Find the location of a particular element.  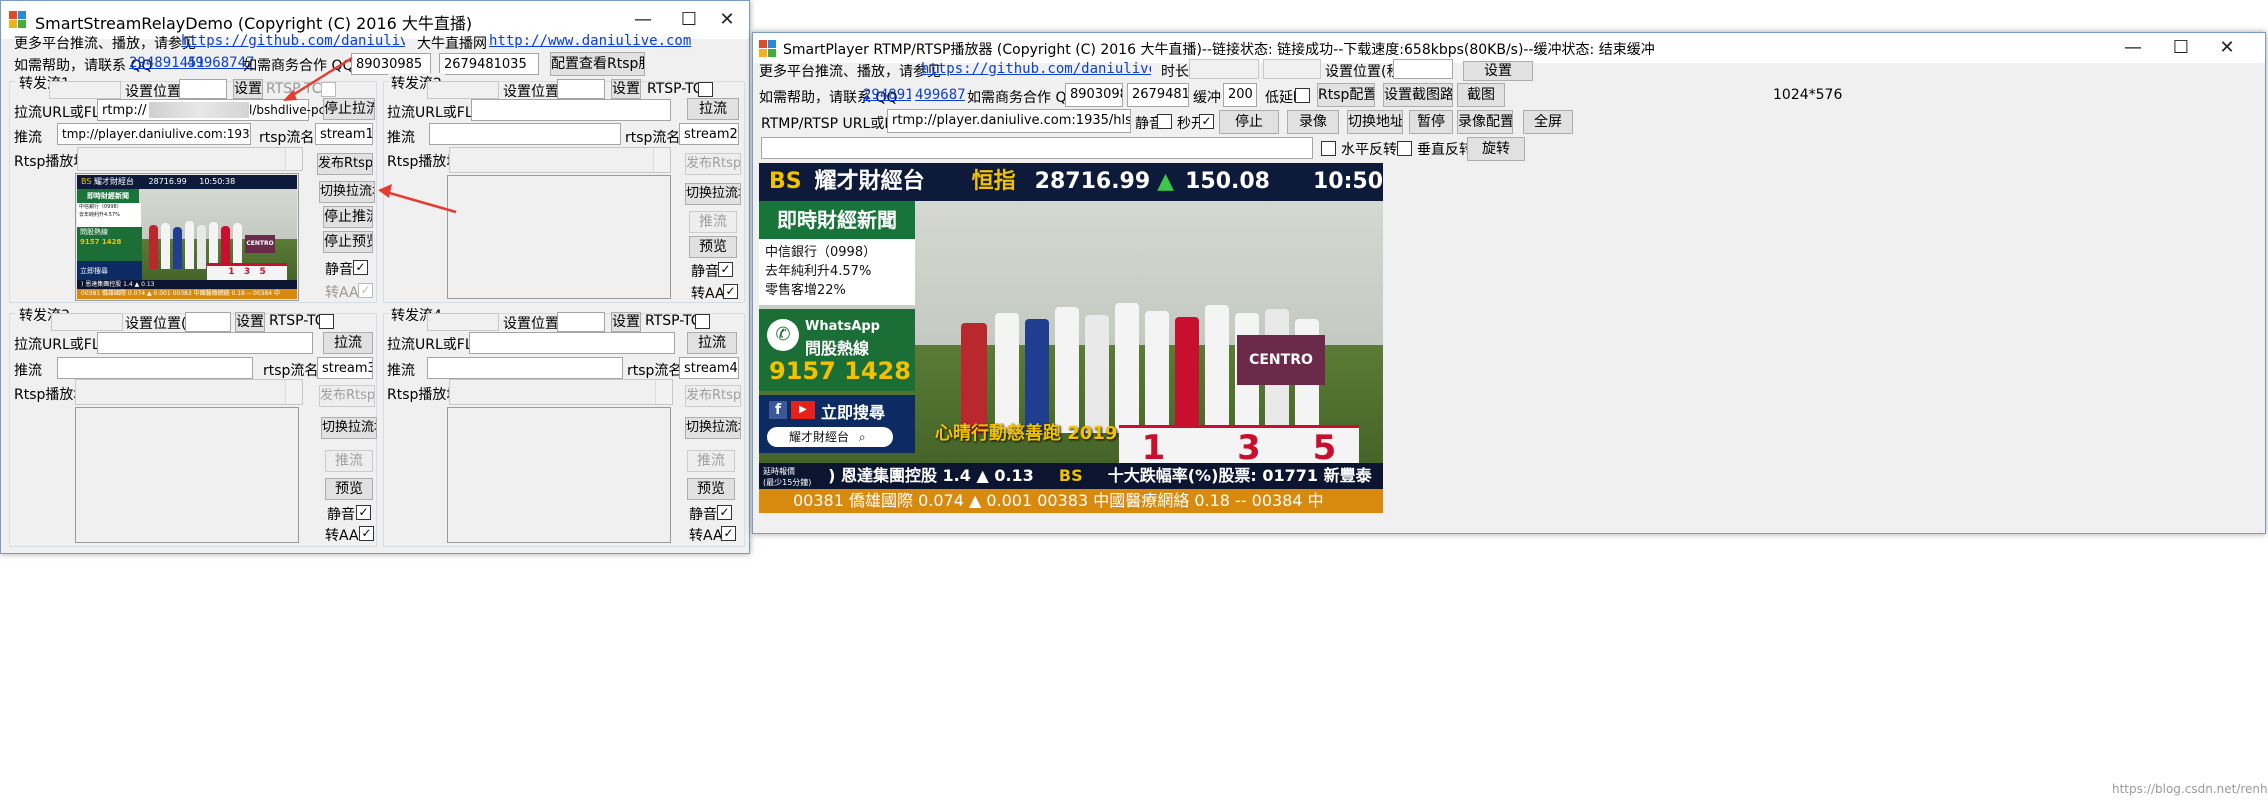

switch-url-button: 切换地址 is located at coordinates (1375, 122).